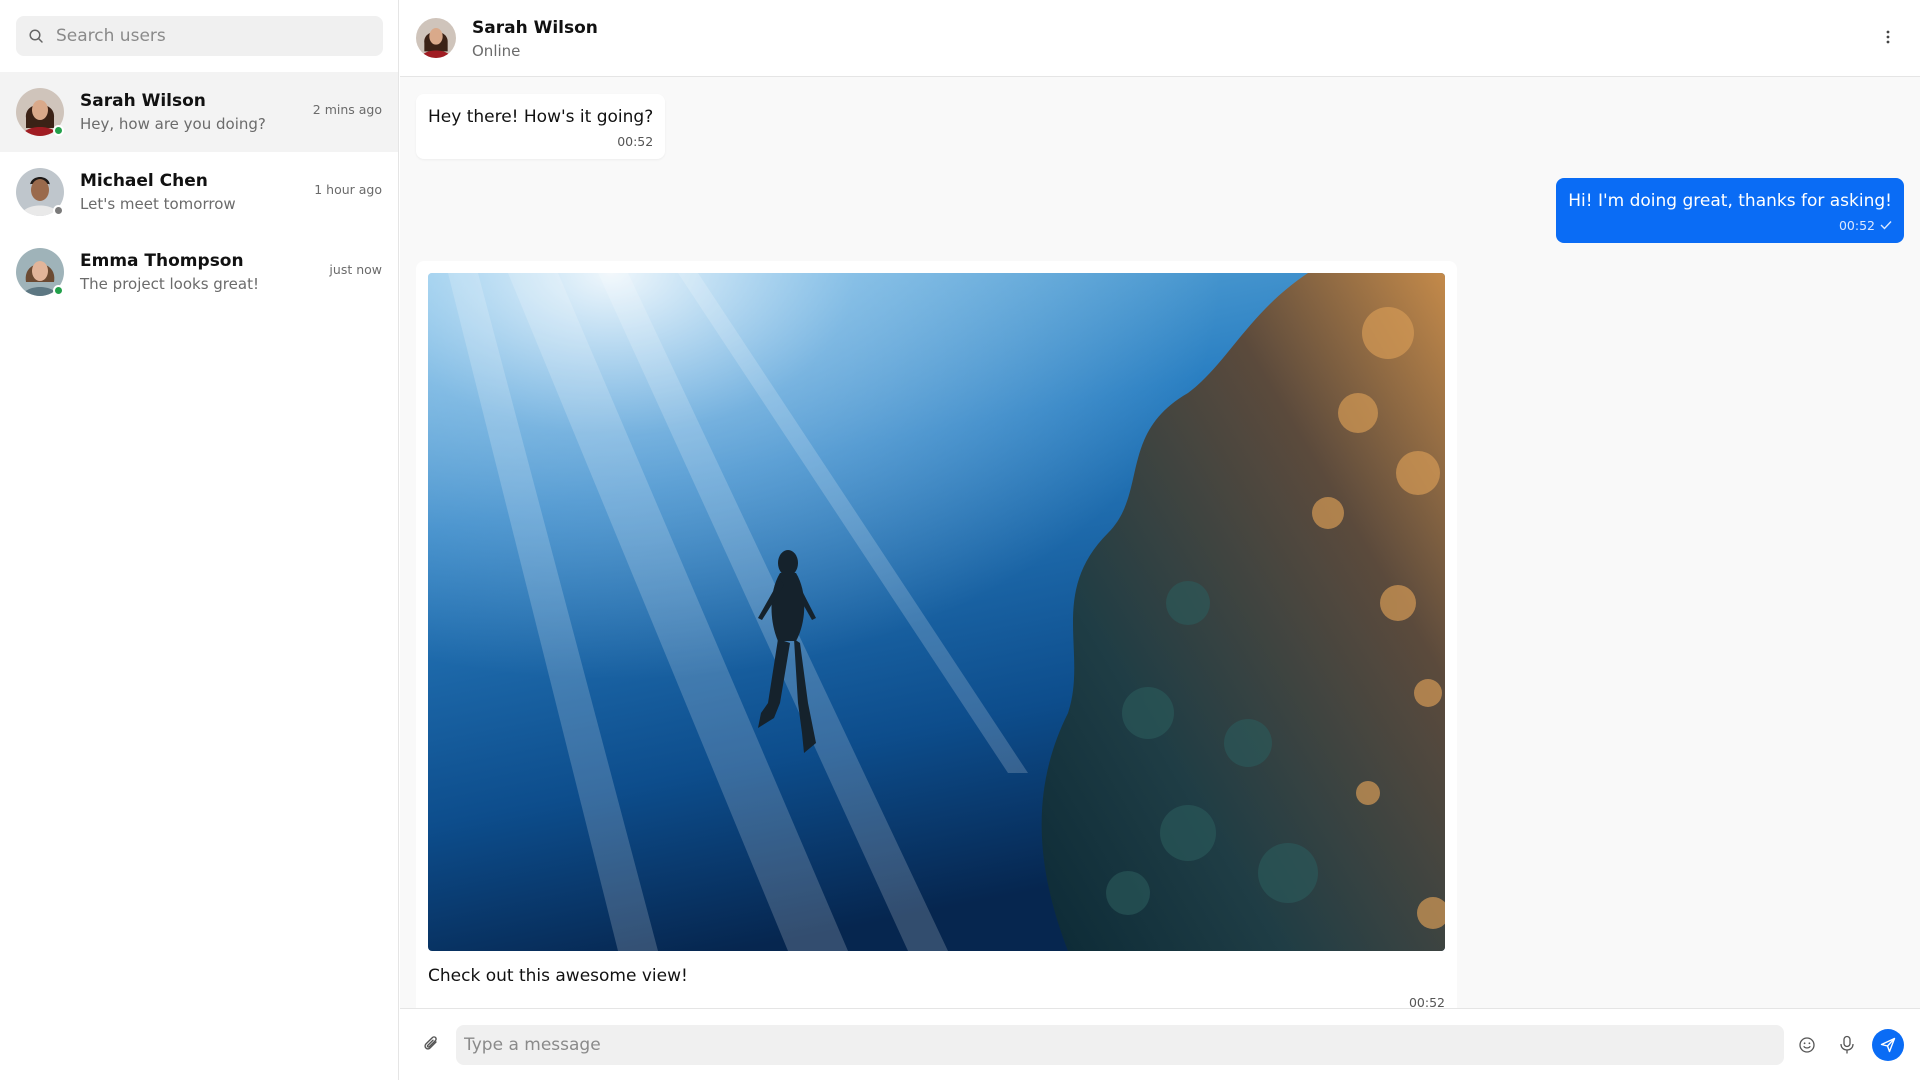  Describe the element at coordinates (496, 50) in the screenshot. I see `chat-contact-status: Online` at that location.